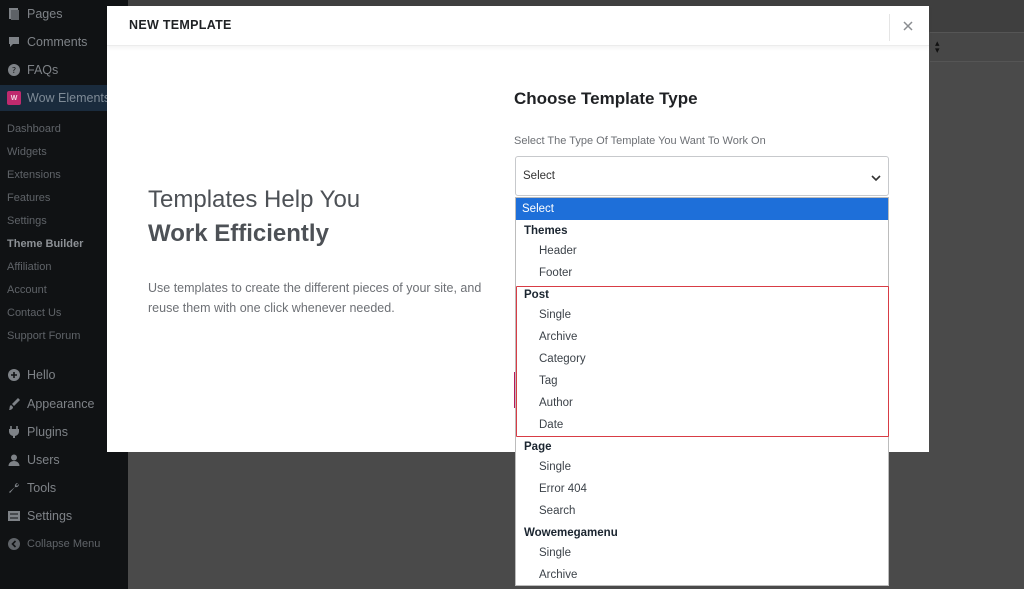 The image size is (1024, 589). Describe the element at coordinates (27, 290) in the screenshot. I see `submenu-account: Account` at that location.